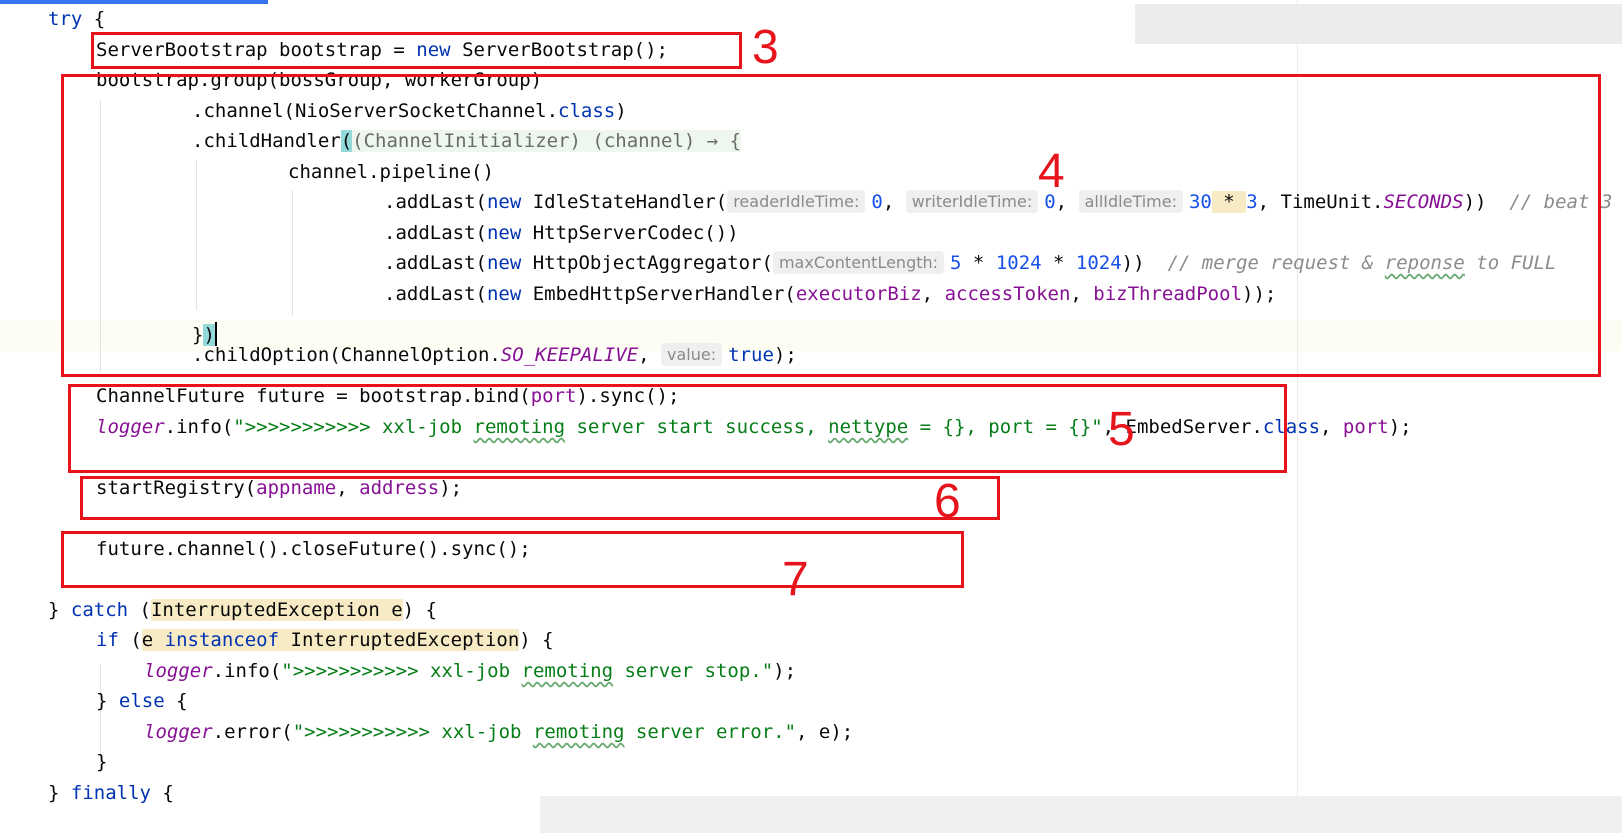  I want to click on code-line: try {, so click(76, 19).